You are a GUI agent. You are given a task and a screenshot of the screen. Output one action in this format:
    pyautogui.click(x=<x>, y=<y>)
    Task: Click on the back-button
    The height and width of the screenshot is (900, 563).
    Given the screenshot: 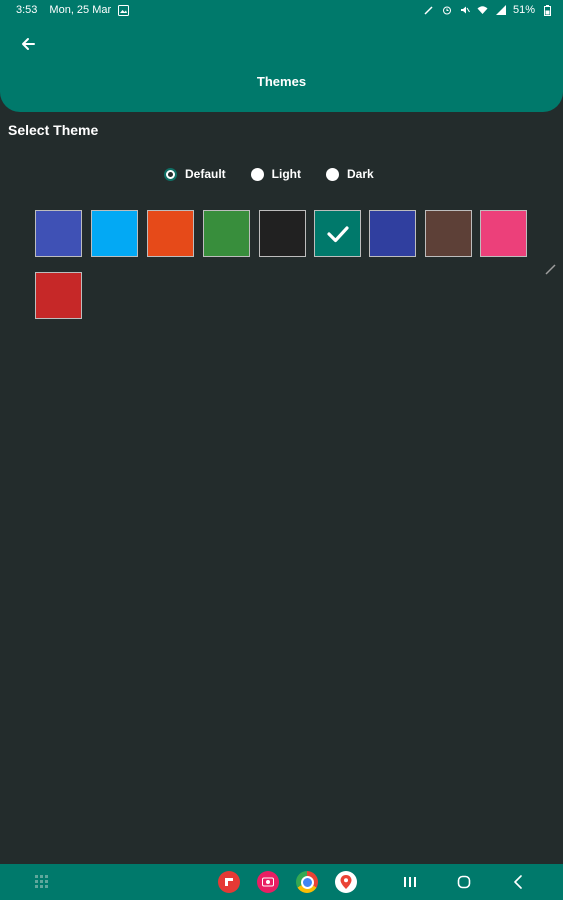 What is the action you would take?
    pyautogui.click(x=28, y=44)
    